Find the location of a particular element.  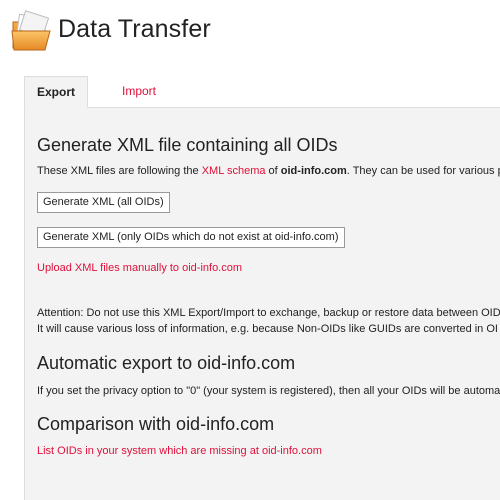

generate-xml-all-button: Generate XML (all OIDs) is located at coordinates (103, 202).